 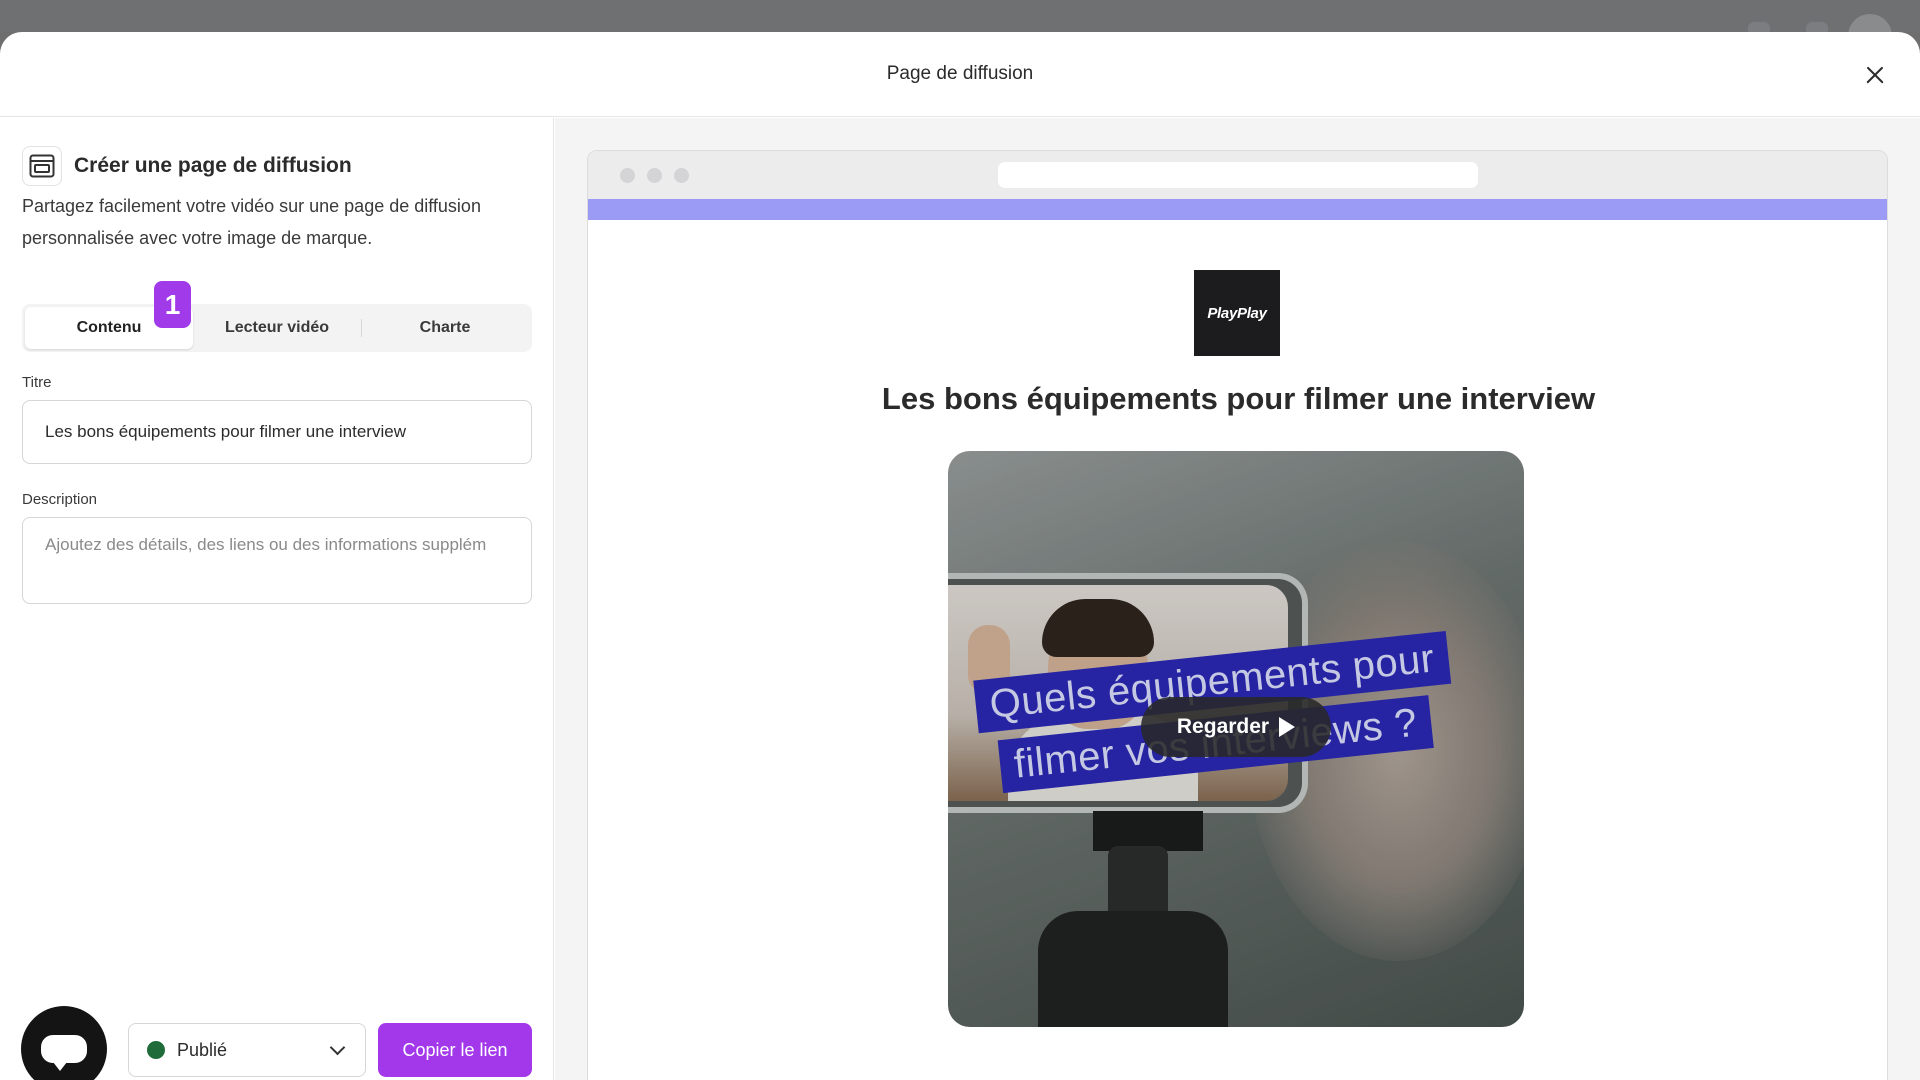 I want to click on status-dot, so click(x=156, y=1050).